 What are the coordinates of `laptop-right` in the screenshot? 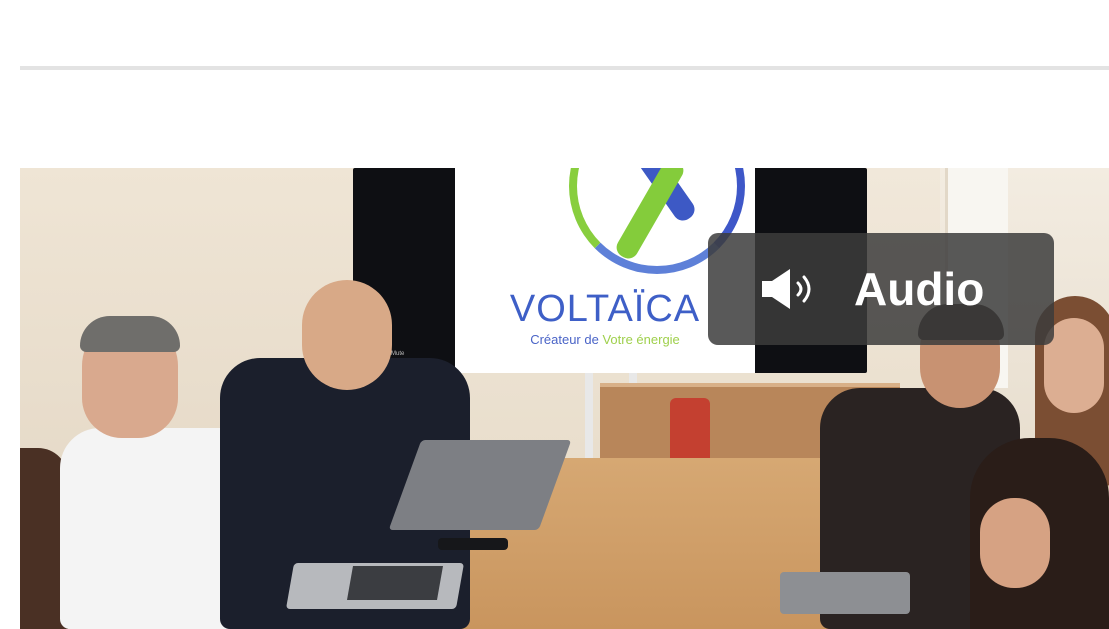 It's located at (845, 593).